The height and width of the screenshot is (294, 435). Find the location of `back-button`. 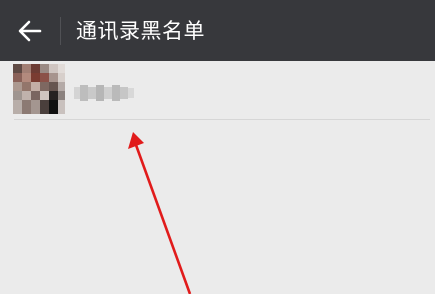

back-button is located at coordinates (30, 31).